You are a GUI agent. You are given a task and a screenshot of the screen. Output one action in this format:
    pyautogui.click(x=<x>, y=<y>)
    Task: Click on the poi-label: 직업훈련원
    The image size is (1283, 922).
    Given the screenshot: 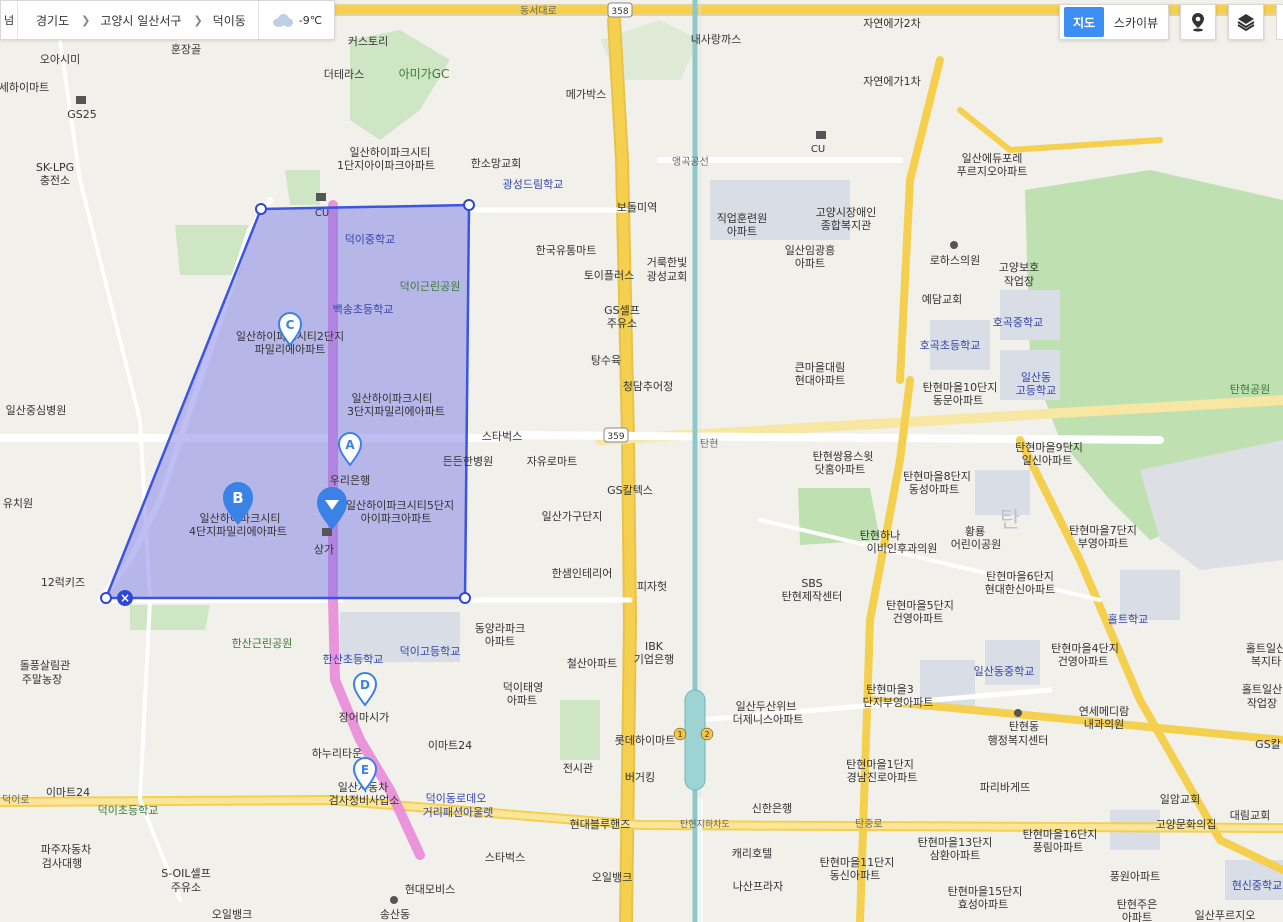 What is the action you would take?
    pyautogui.click(x=742, y=218)
    